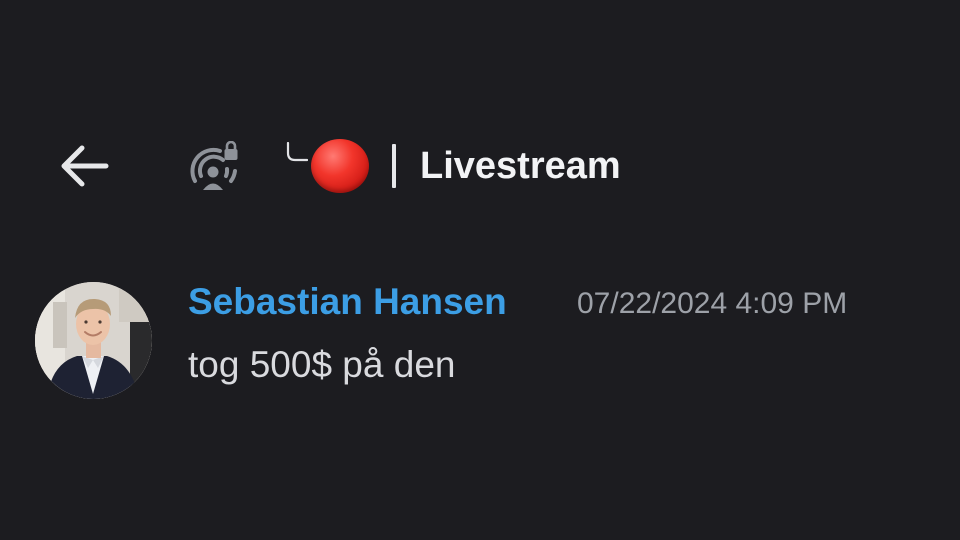 This screenshot has width=960, height=540. Describe the element at coordinates (347, 302) in the screenshot. I see `message-author: Sebastian Hansen` at that location.